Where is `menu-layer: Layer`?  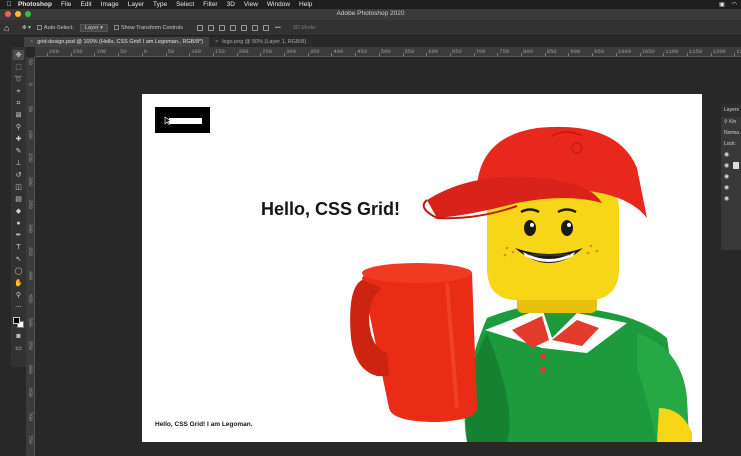
menu-layer: Layer is located at coordinates (136, 4).